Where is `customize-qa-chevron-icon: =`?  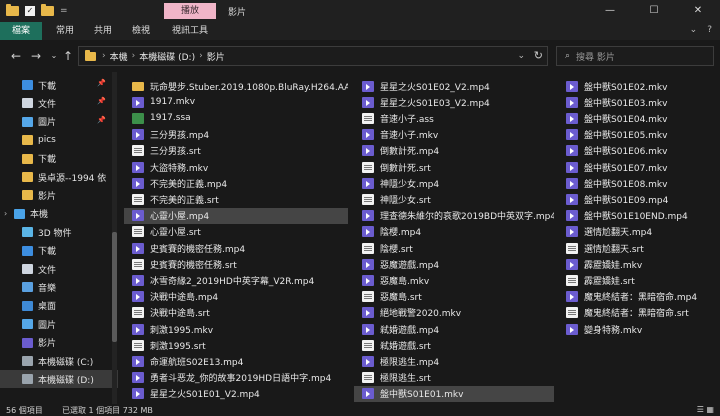 customize-qa-chevron-icon: = is located at coordinates (66, 11).